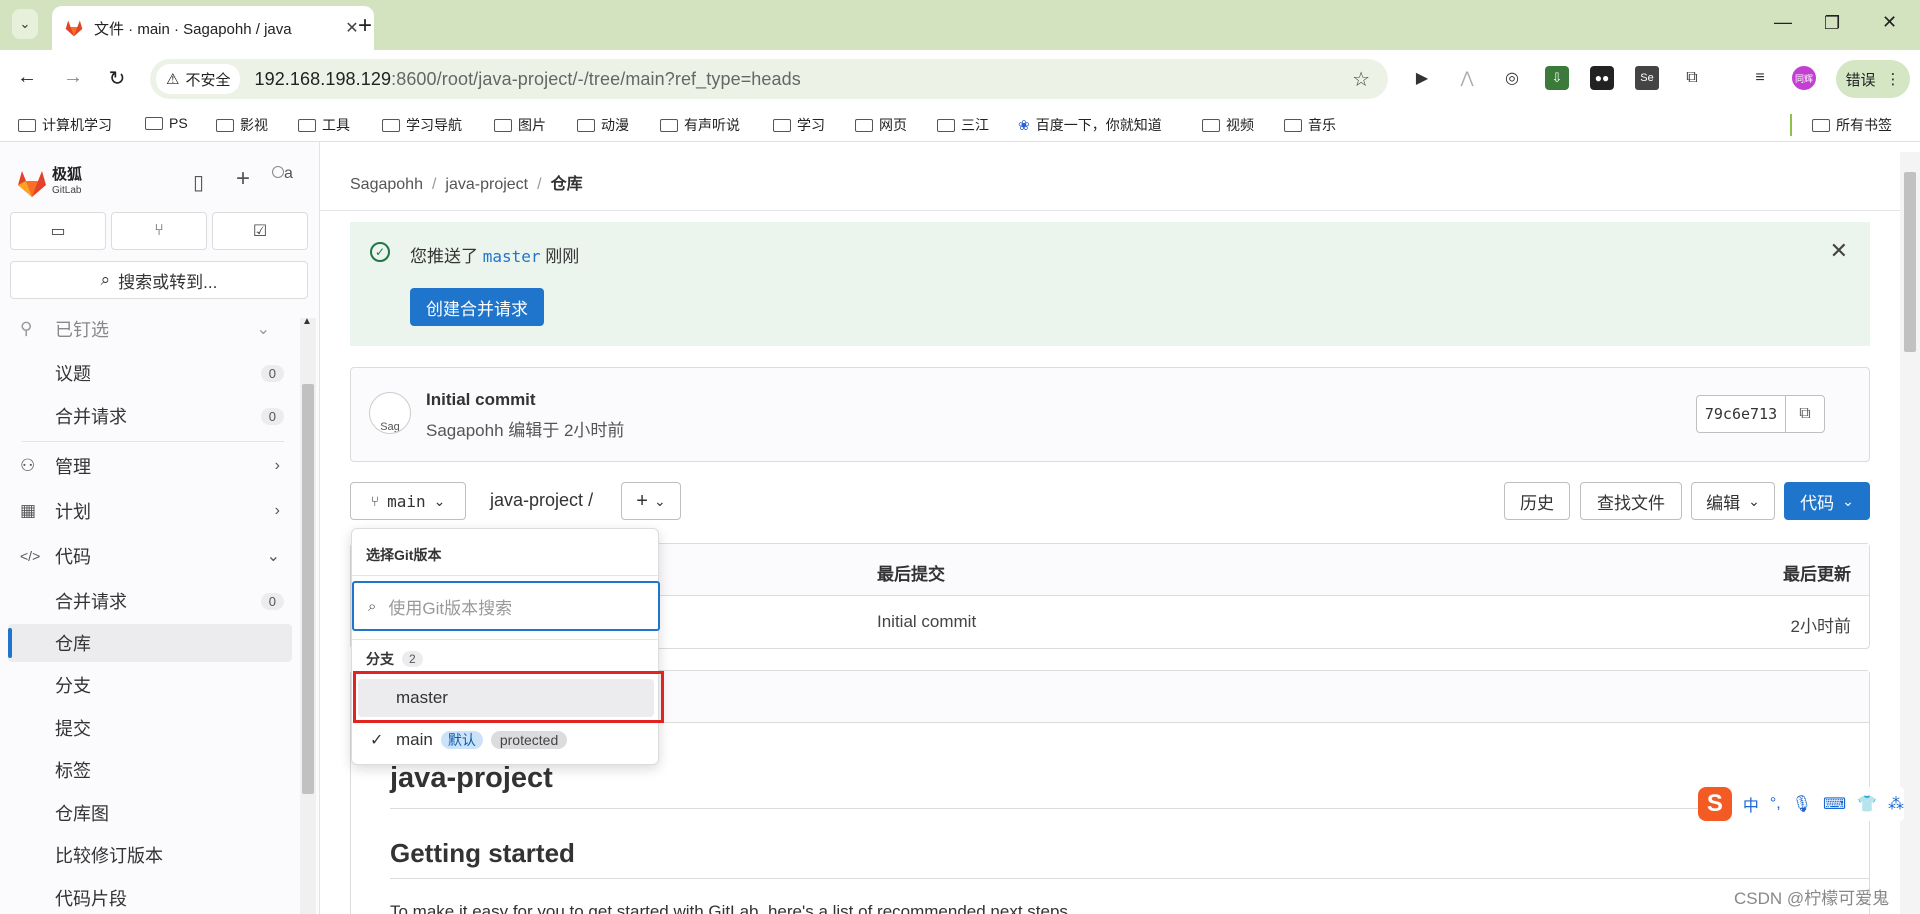  What do you see at coordinates (166, 123) in the screenshot?
I see `bookmark-item: PS` at bounding box center [166, 123].